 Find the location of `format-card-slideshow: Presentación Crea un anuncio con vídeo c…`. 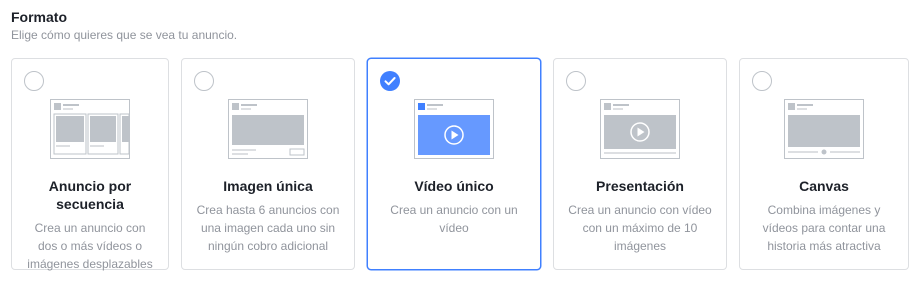

format-card-slideshow: Presentación Crea un anuncio con vídeo c… is located at coordinates (640, 164).